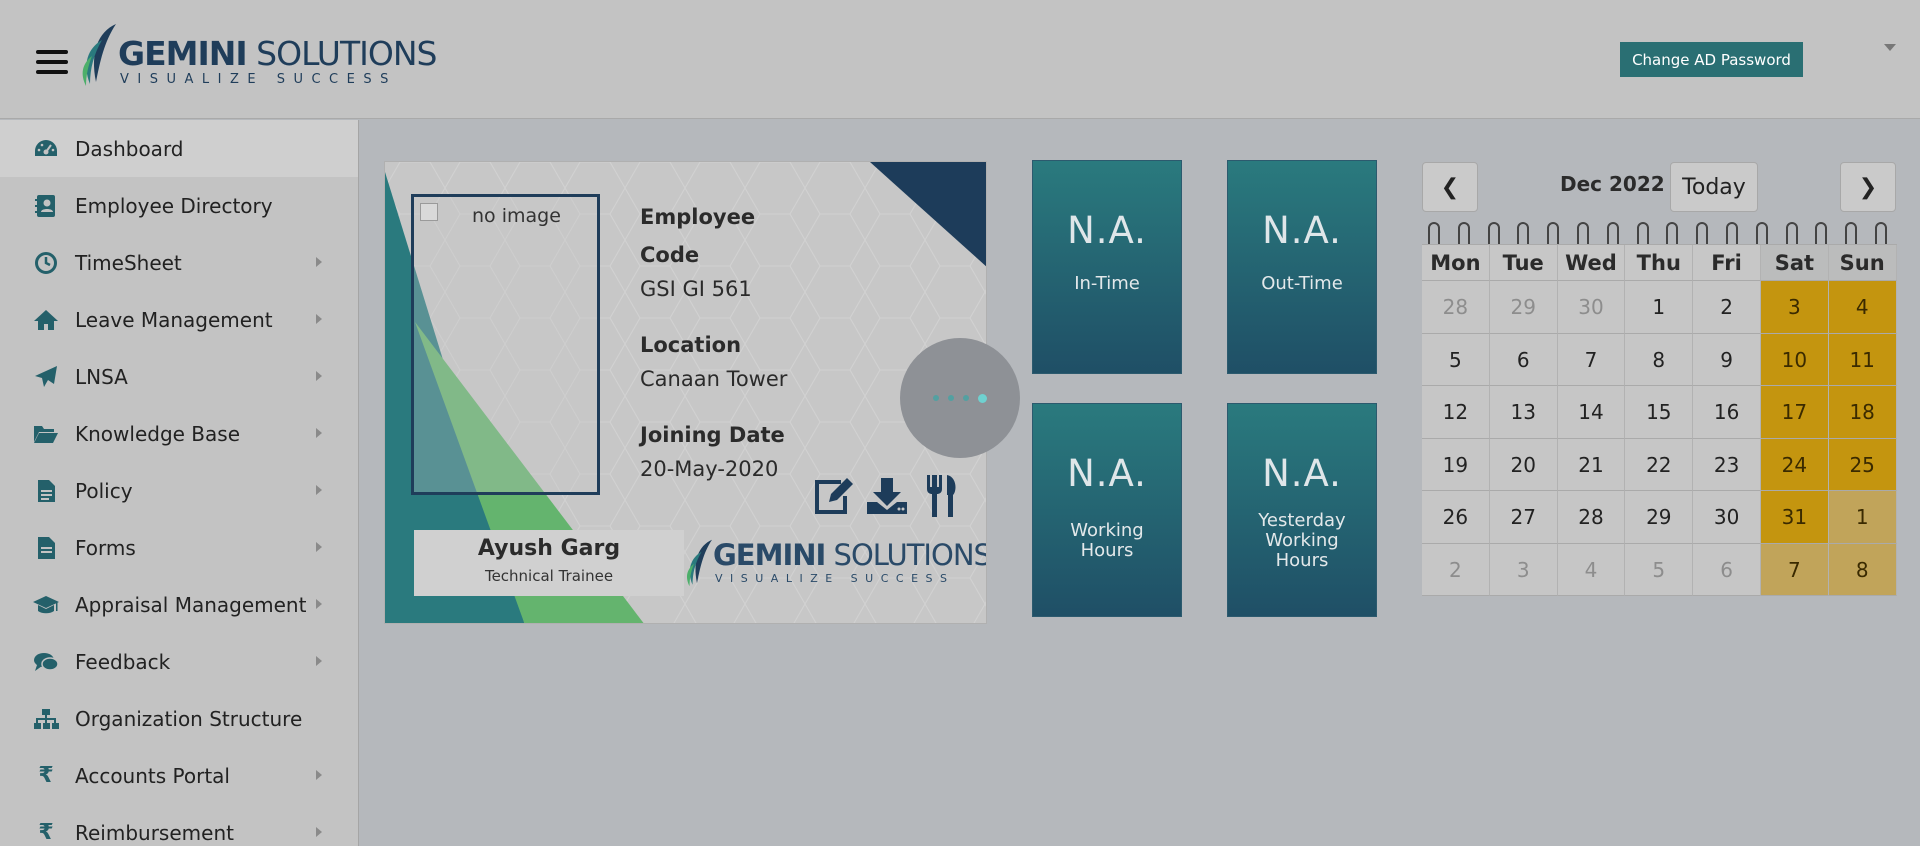  What do you see at coordinates (1711, 59) in the screenshot?
I see `change-ad-password-button: Change AD Password` at bounding box center [1711, 59].